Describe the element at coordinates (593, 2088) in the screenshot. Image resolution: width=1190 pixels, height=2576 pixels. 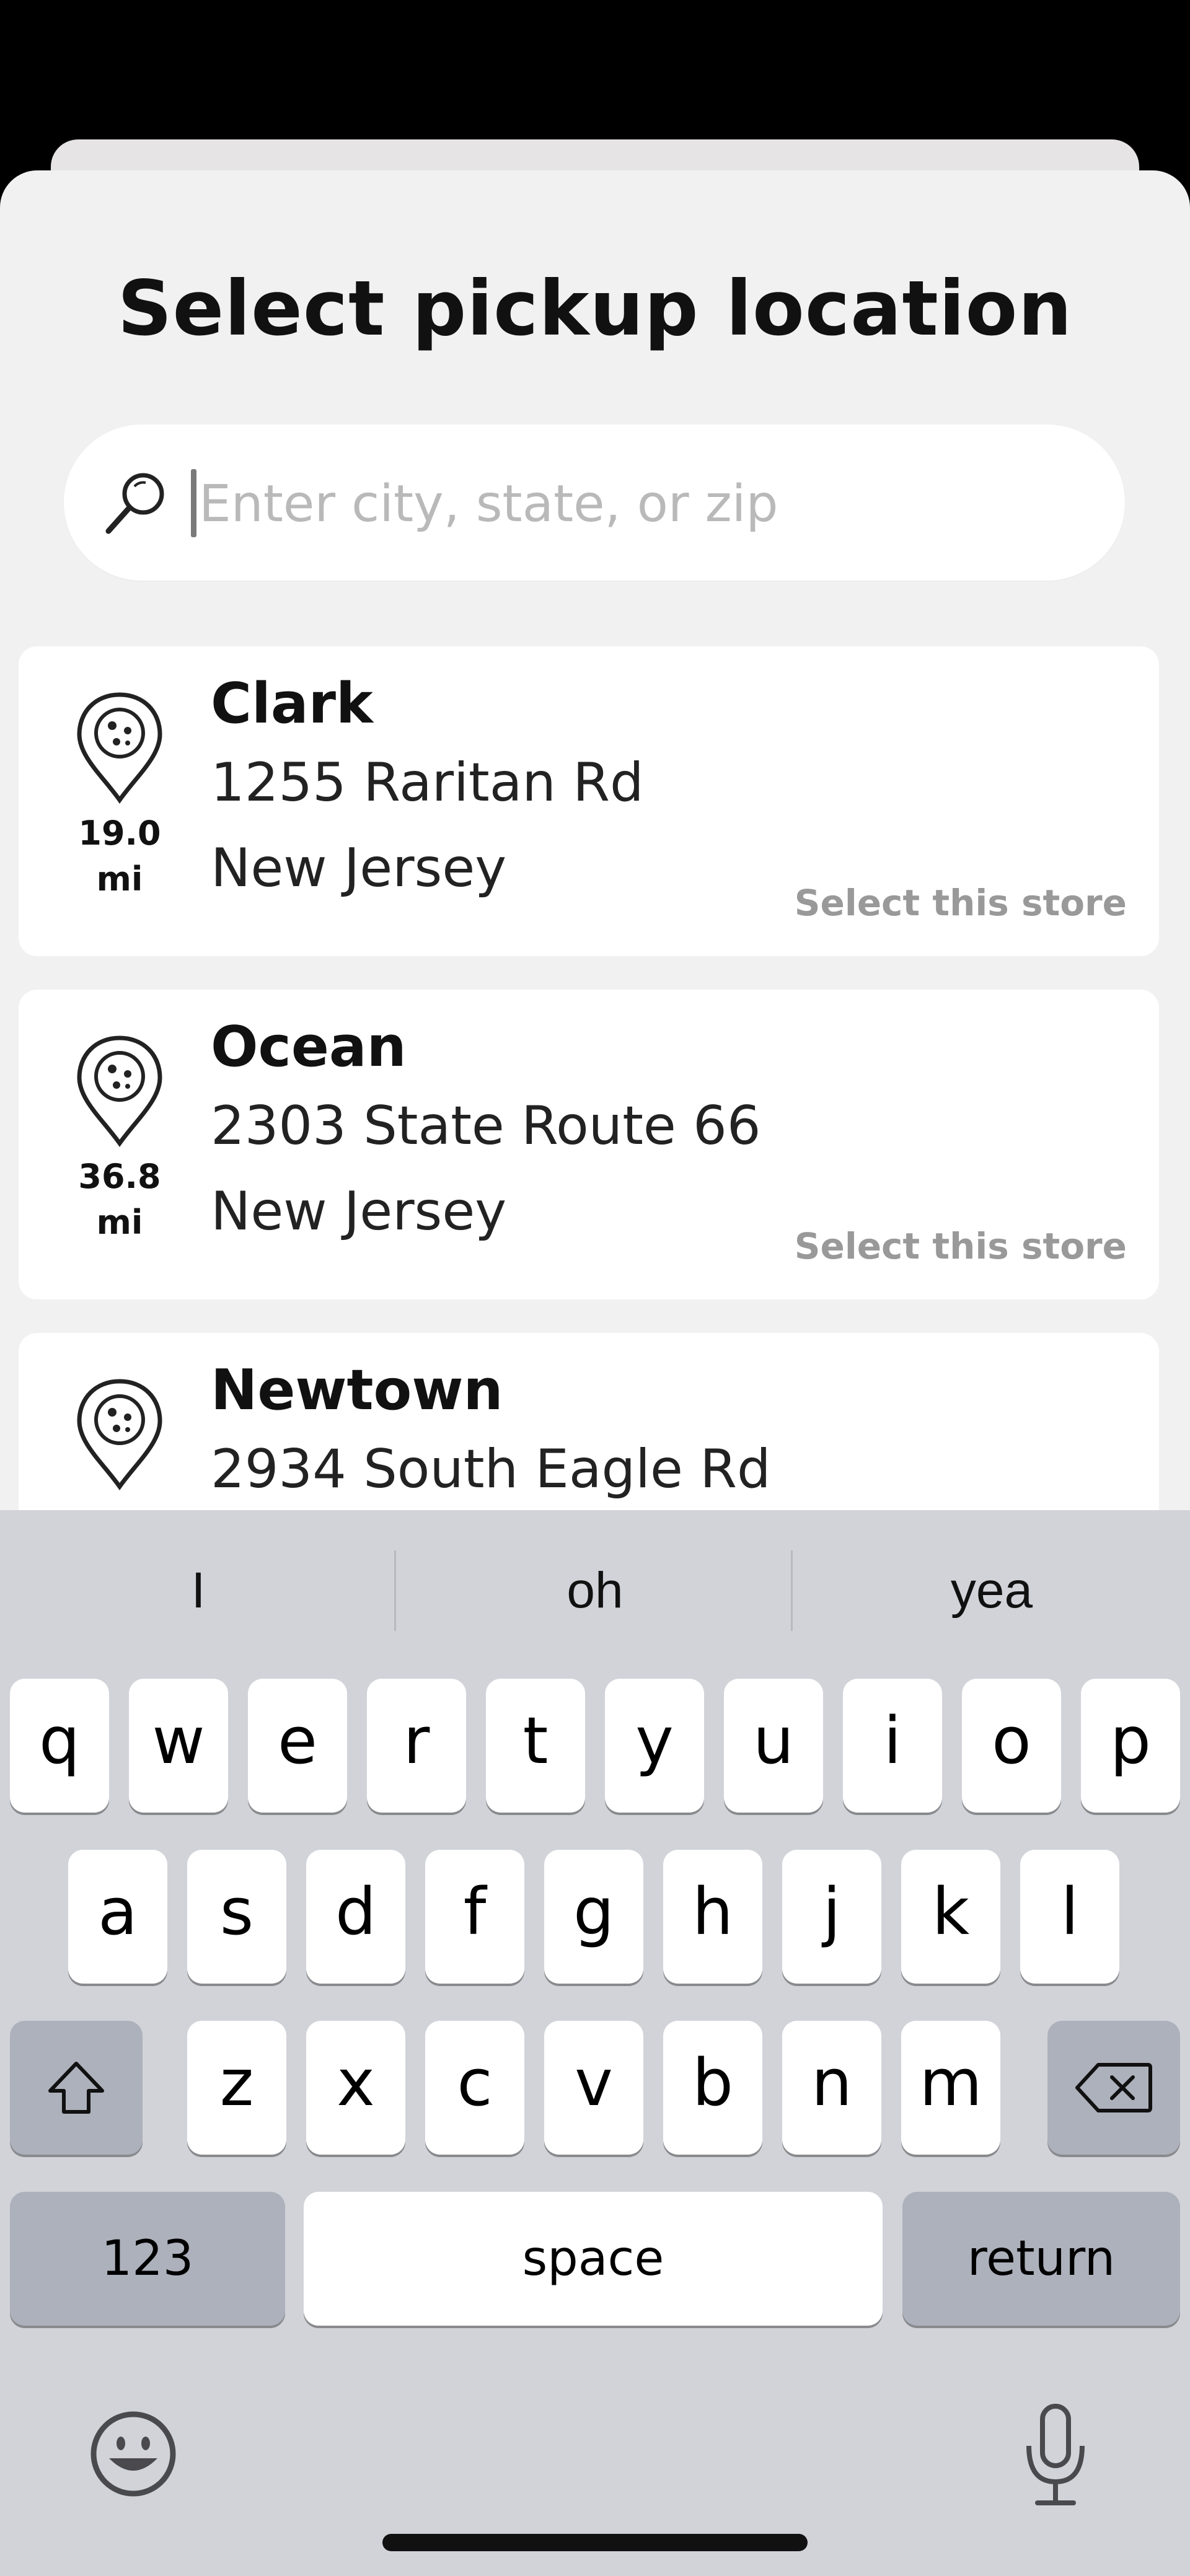
I see `key-v: v` at that location.